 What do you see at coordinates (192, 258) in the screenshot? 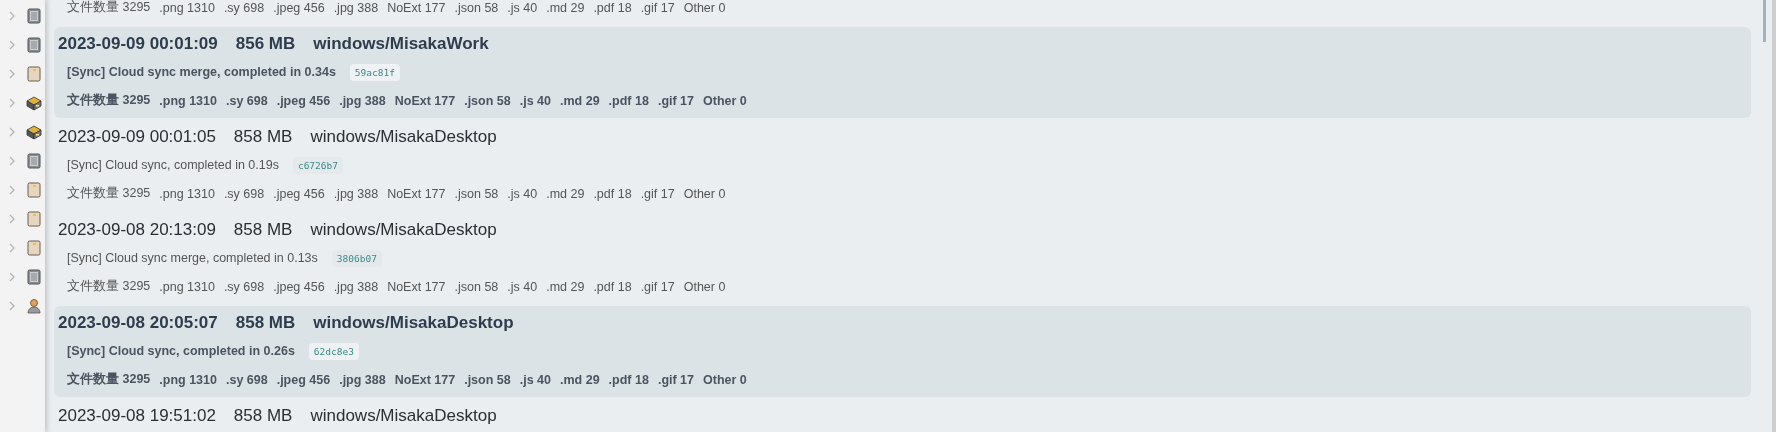
I see `sync-message: [Sync] Cloud sync merge, completed in 0.13s` at bounding box center [192, 258].